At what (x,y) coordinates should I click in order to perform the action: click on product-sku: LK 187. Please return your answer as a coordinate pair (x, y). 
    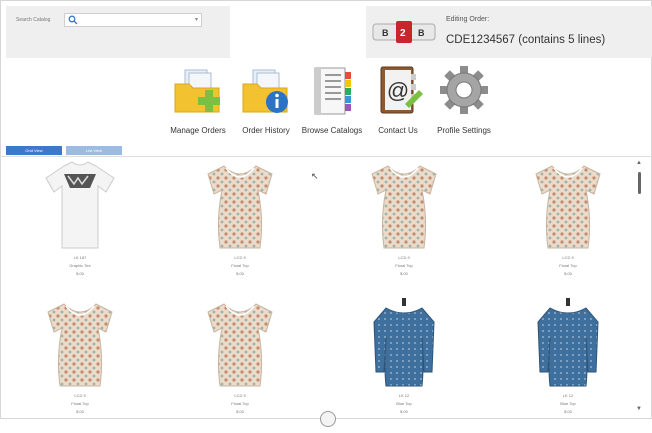
    Looking at the image, I should click on (80, 257).